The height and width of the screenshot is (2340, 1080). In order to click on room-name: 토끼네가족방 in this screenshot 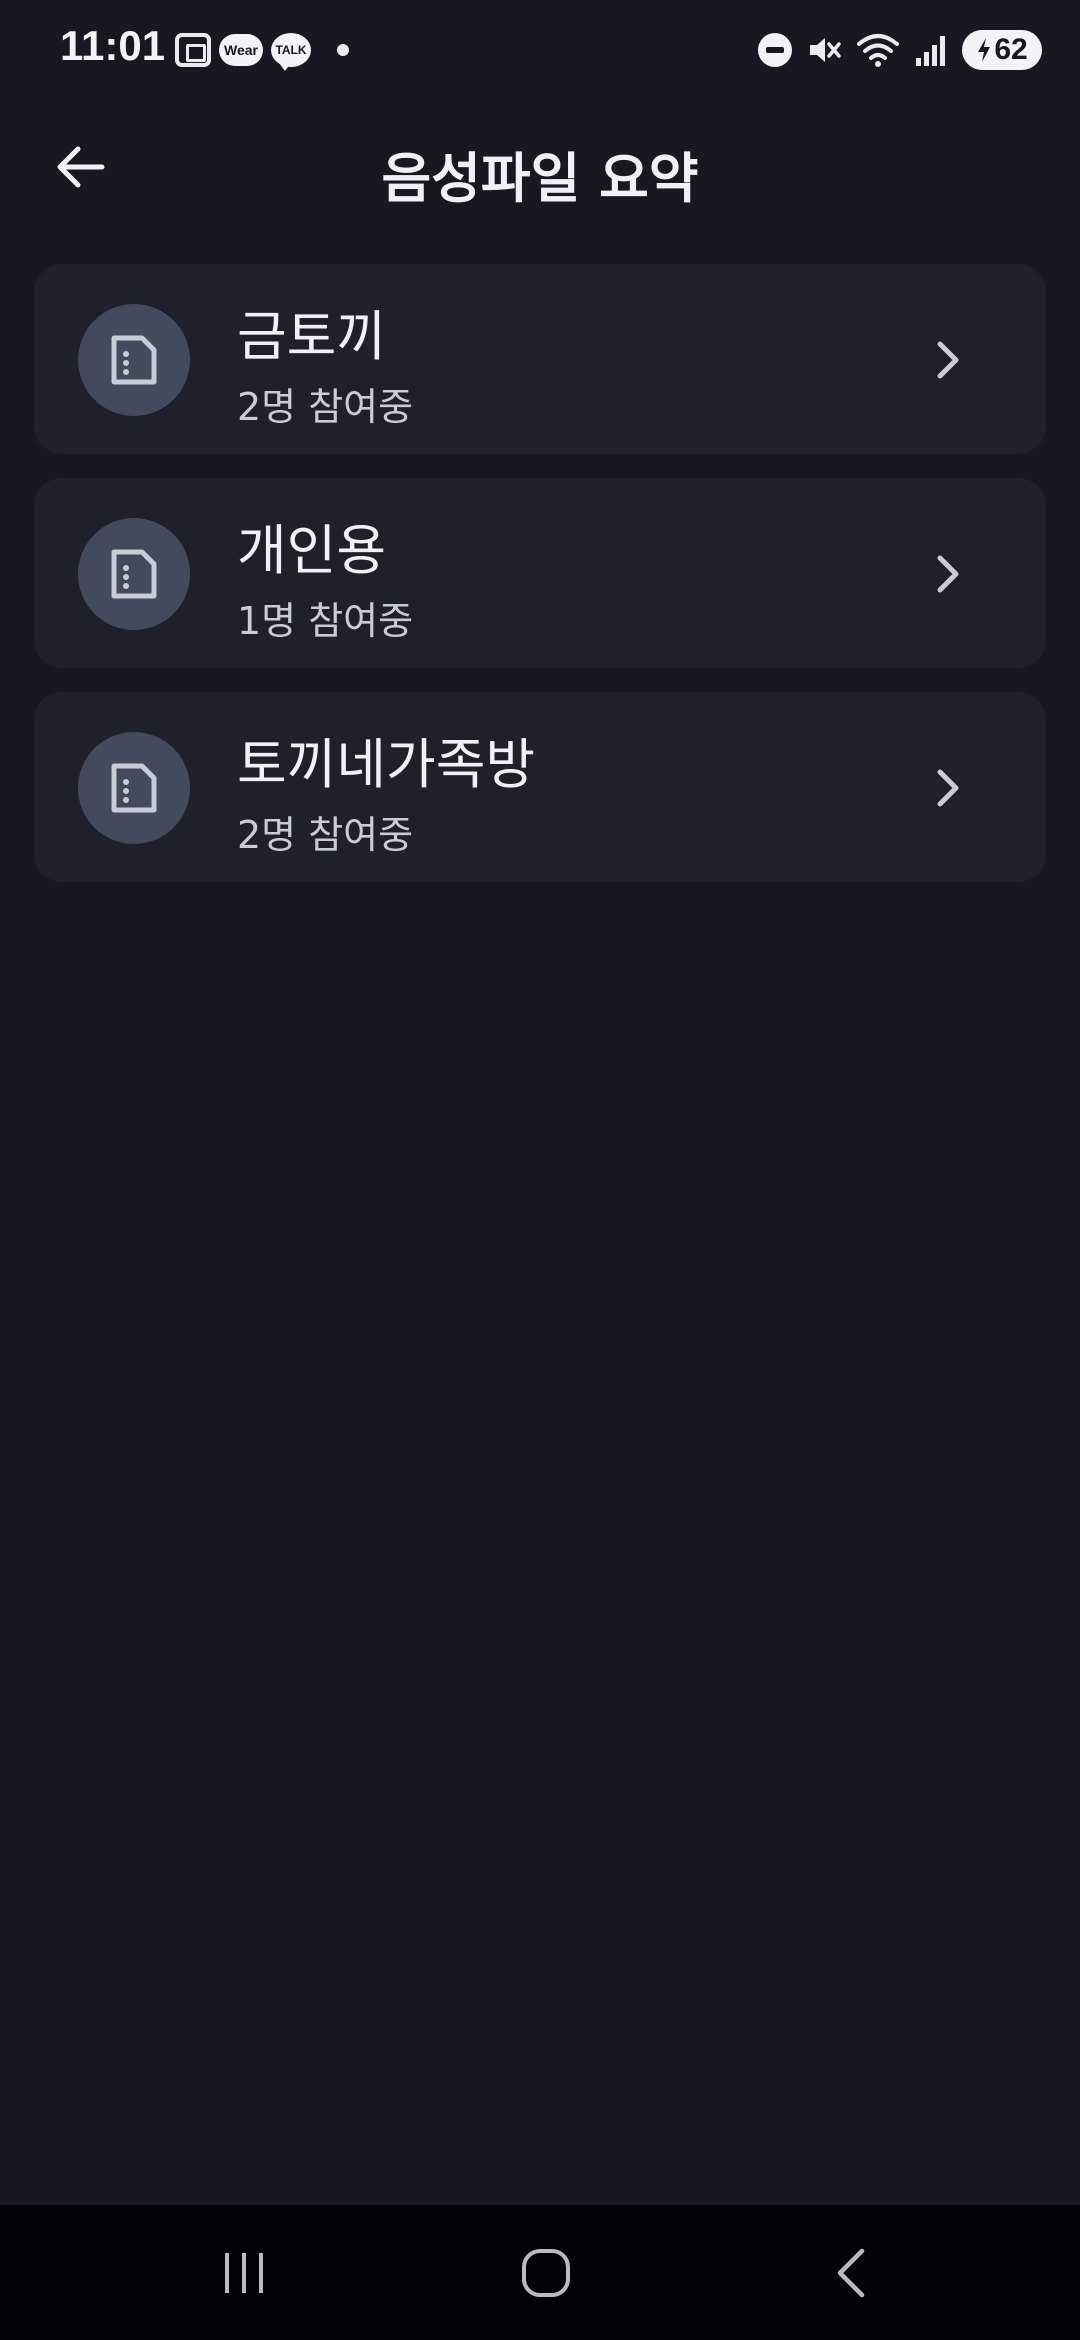, I will do `click(386, 764)`.